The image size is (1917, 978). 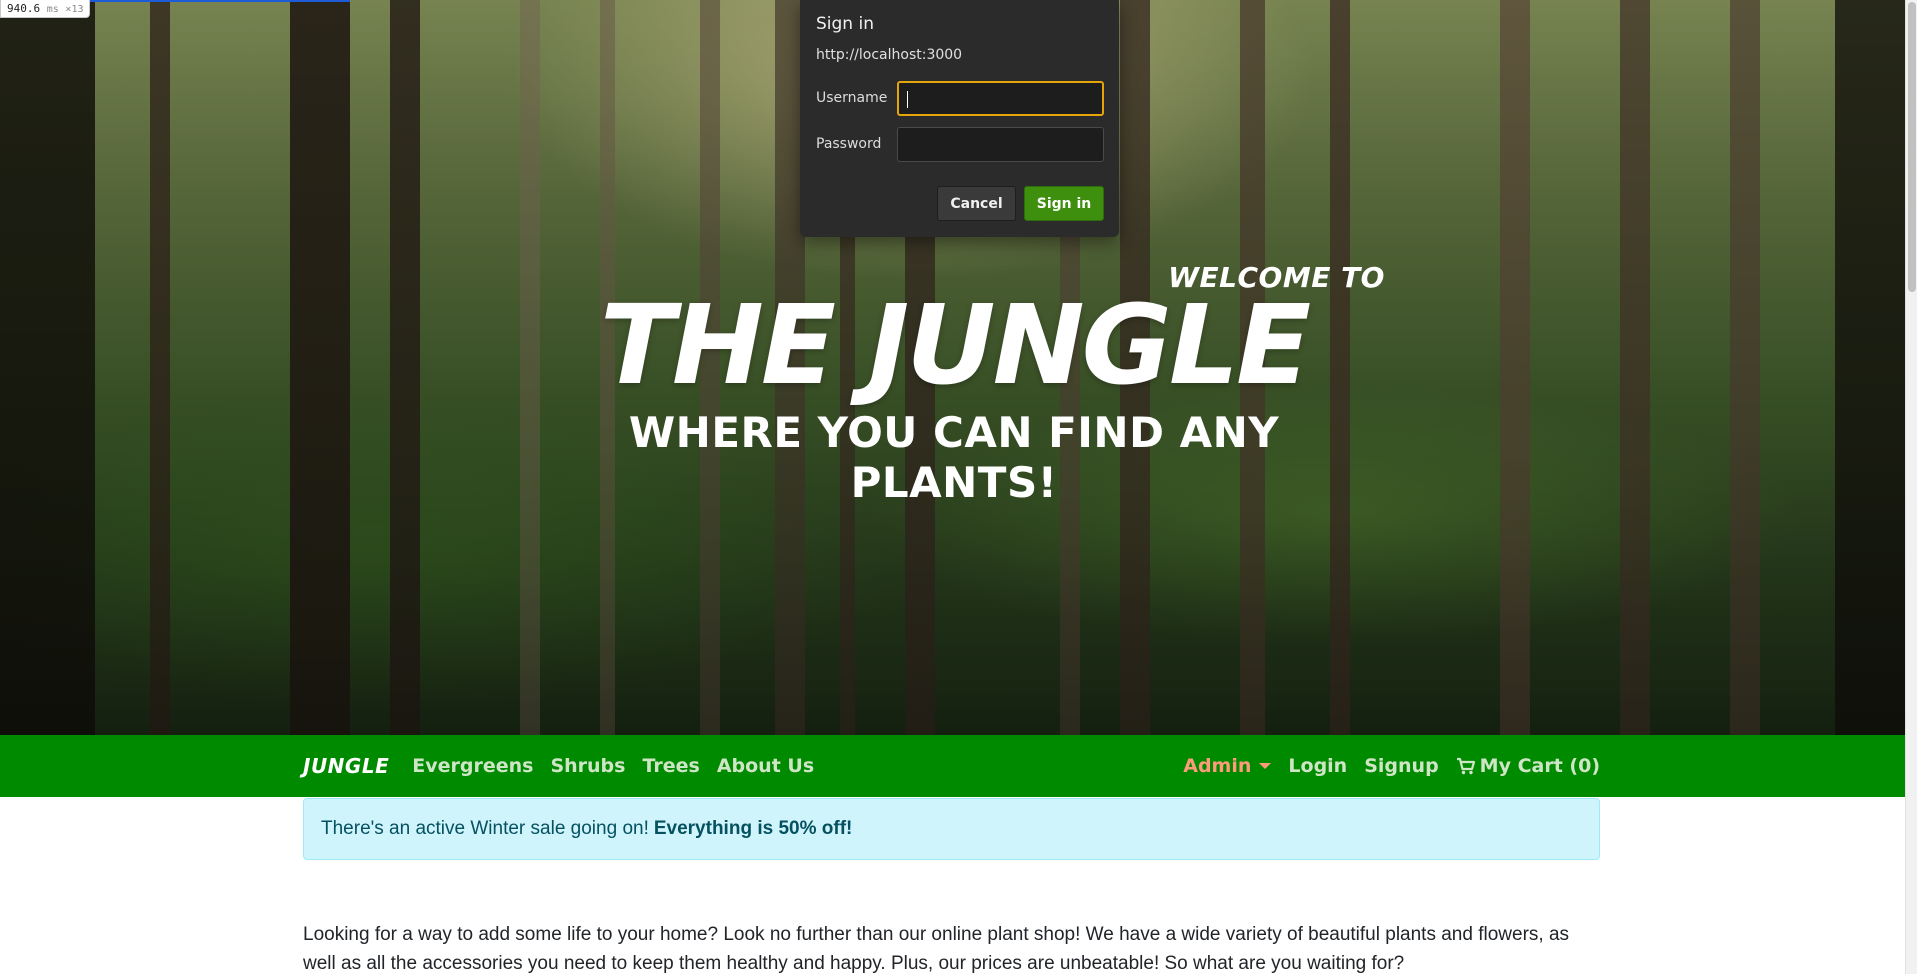 What do you see at coordinates (485, 828) in the screenshot?
I see `alert-text: There's an active Winter sale going on!` at bounding box center [485, 828].